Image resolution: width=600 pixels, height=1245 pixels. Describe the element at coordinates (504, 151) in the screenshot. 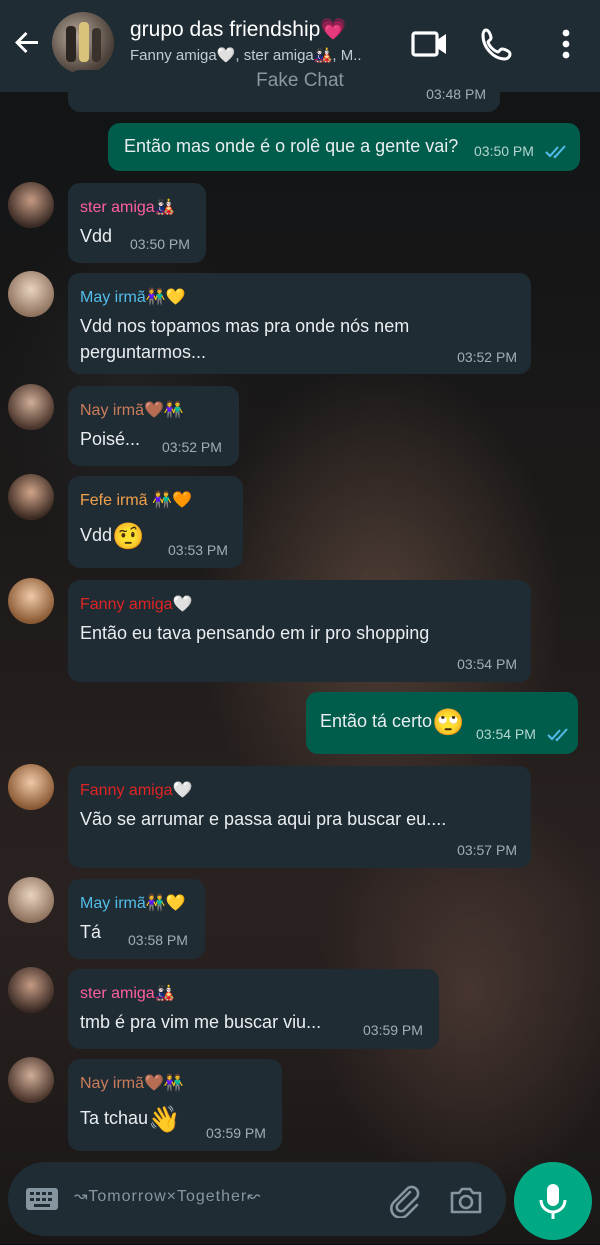

I see `message-time-text: 03:50 PM` at that location.